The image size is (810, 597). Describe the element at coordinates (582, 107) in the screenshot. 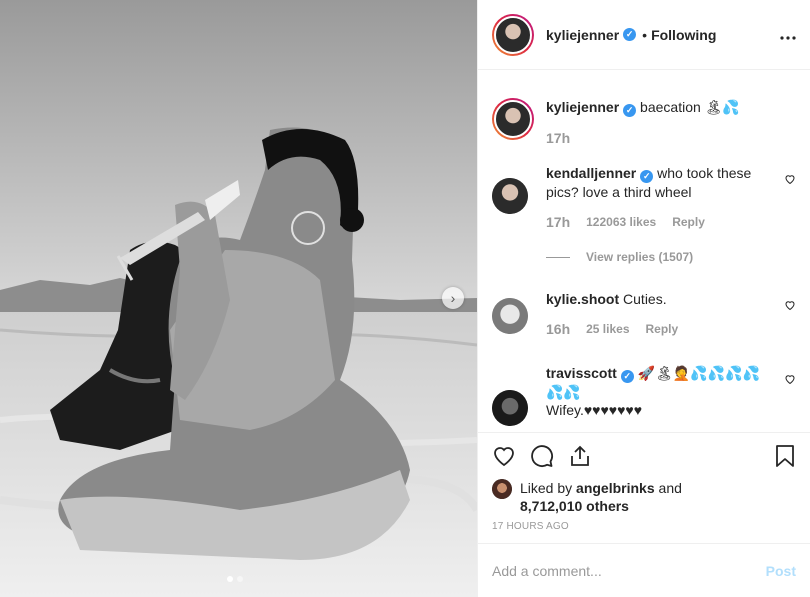

I see `caption-username: kyliejenner` at that location.